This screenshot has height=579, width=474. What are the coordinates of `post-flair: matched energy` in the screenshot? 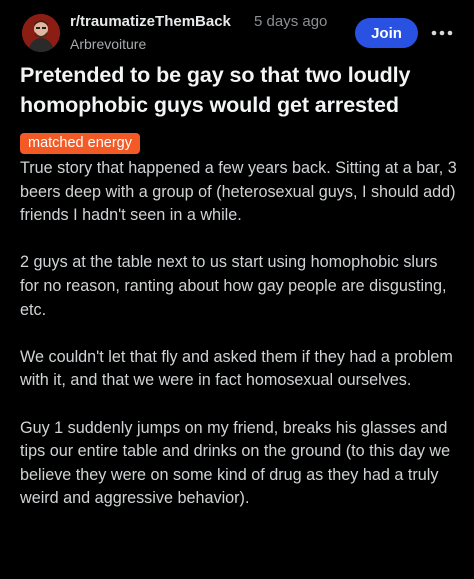 It's located at (80, 143).